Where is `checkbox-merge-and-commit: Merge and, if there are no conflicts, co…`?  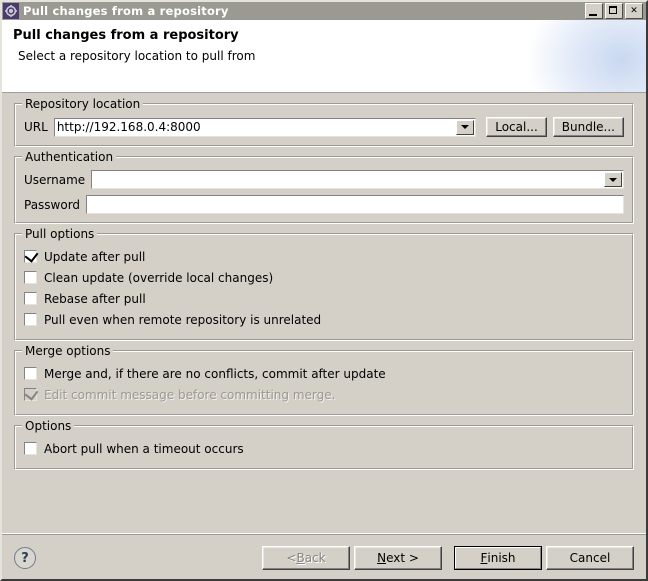 checkbox-merge-and-commit: Merge and, if there are no conflicts, co… is located at coordinates (324, 373).